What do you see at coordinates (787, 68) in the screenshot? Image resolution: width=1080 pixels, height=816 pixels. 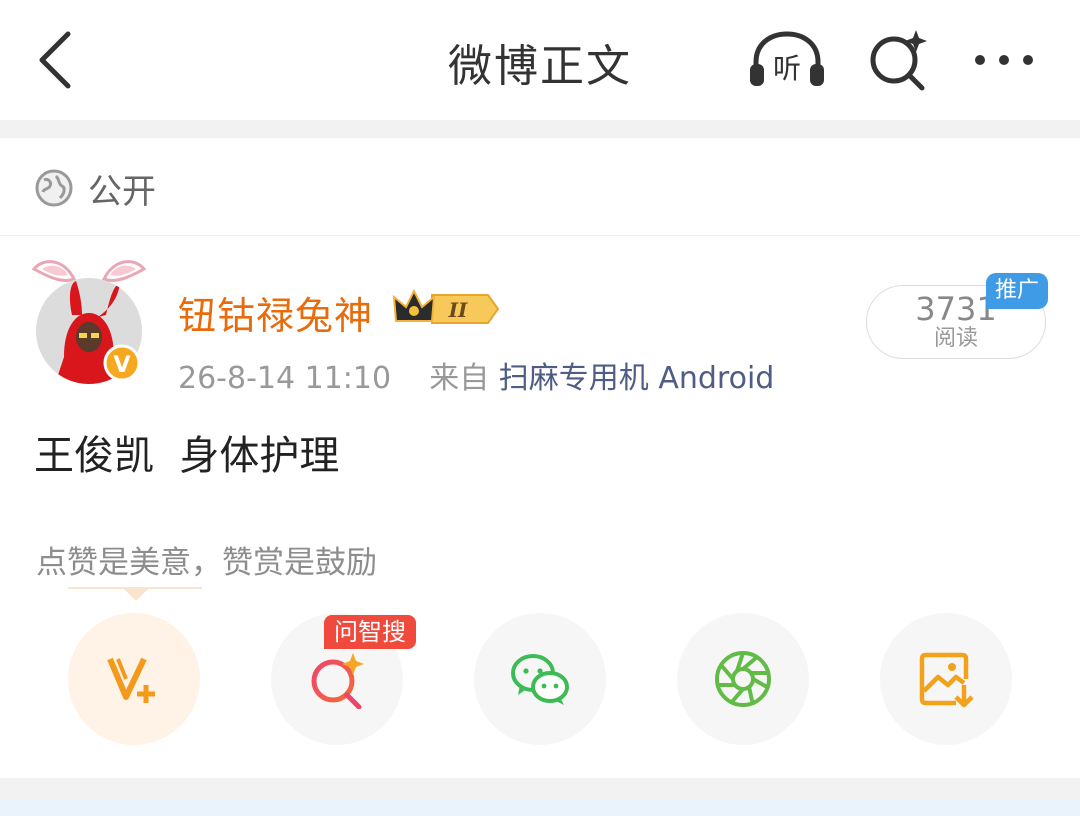 I see `listen-label: 听` at bounding box center [787, 68].